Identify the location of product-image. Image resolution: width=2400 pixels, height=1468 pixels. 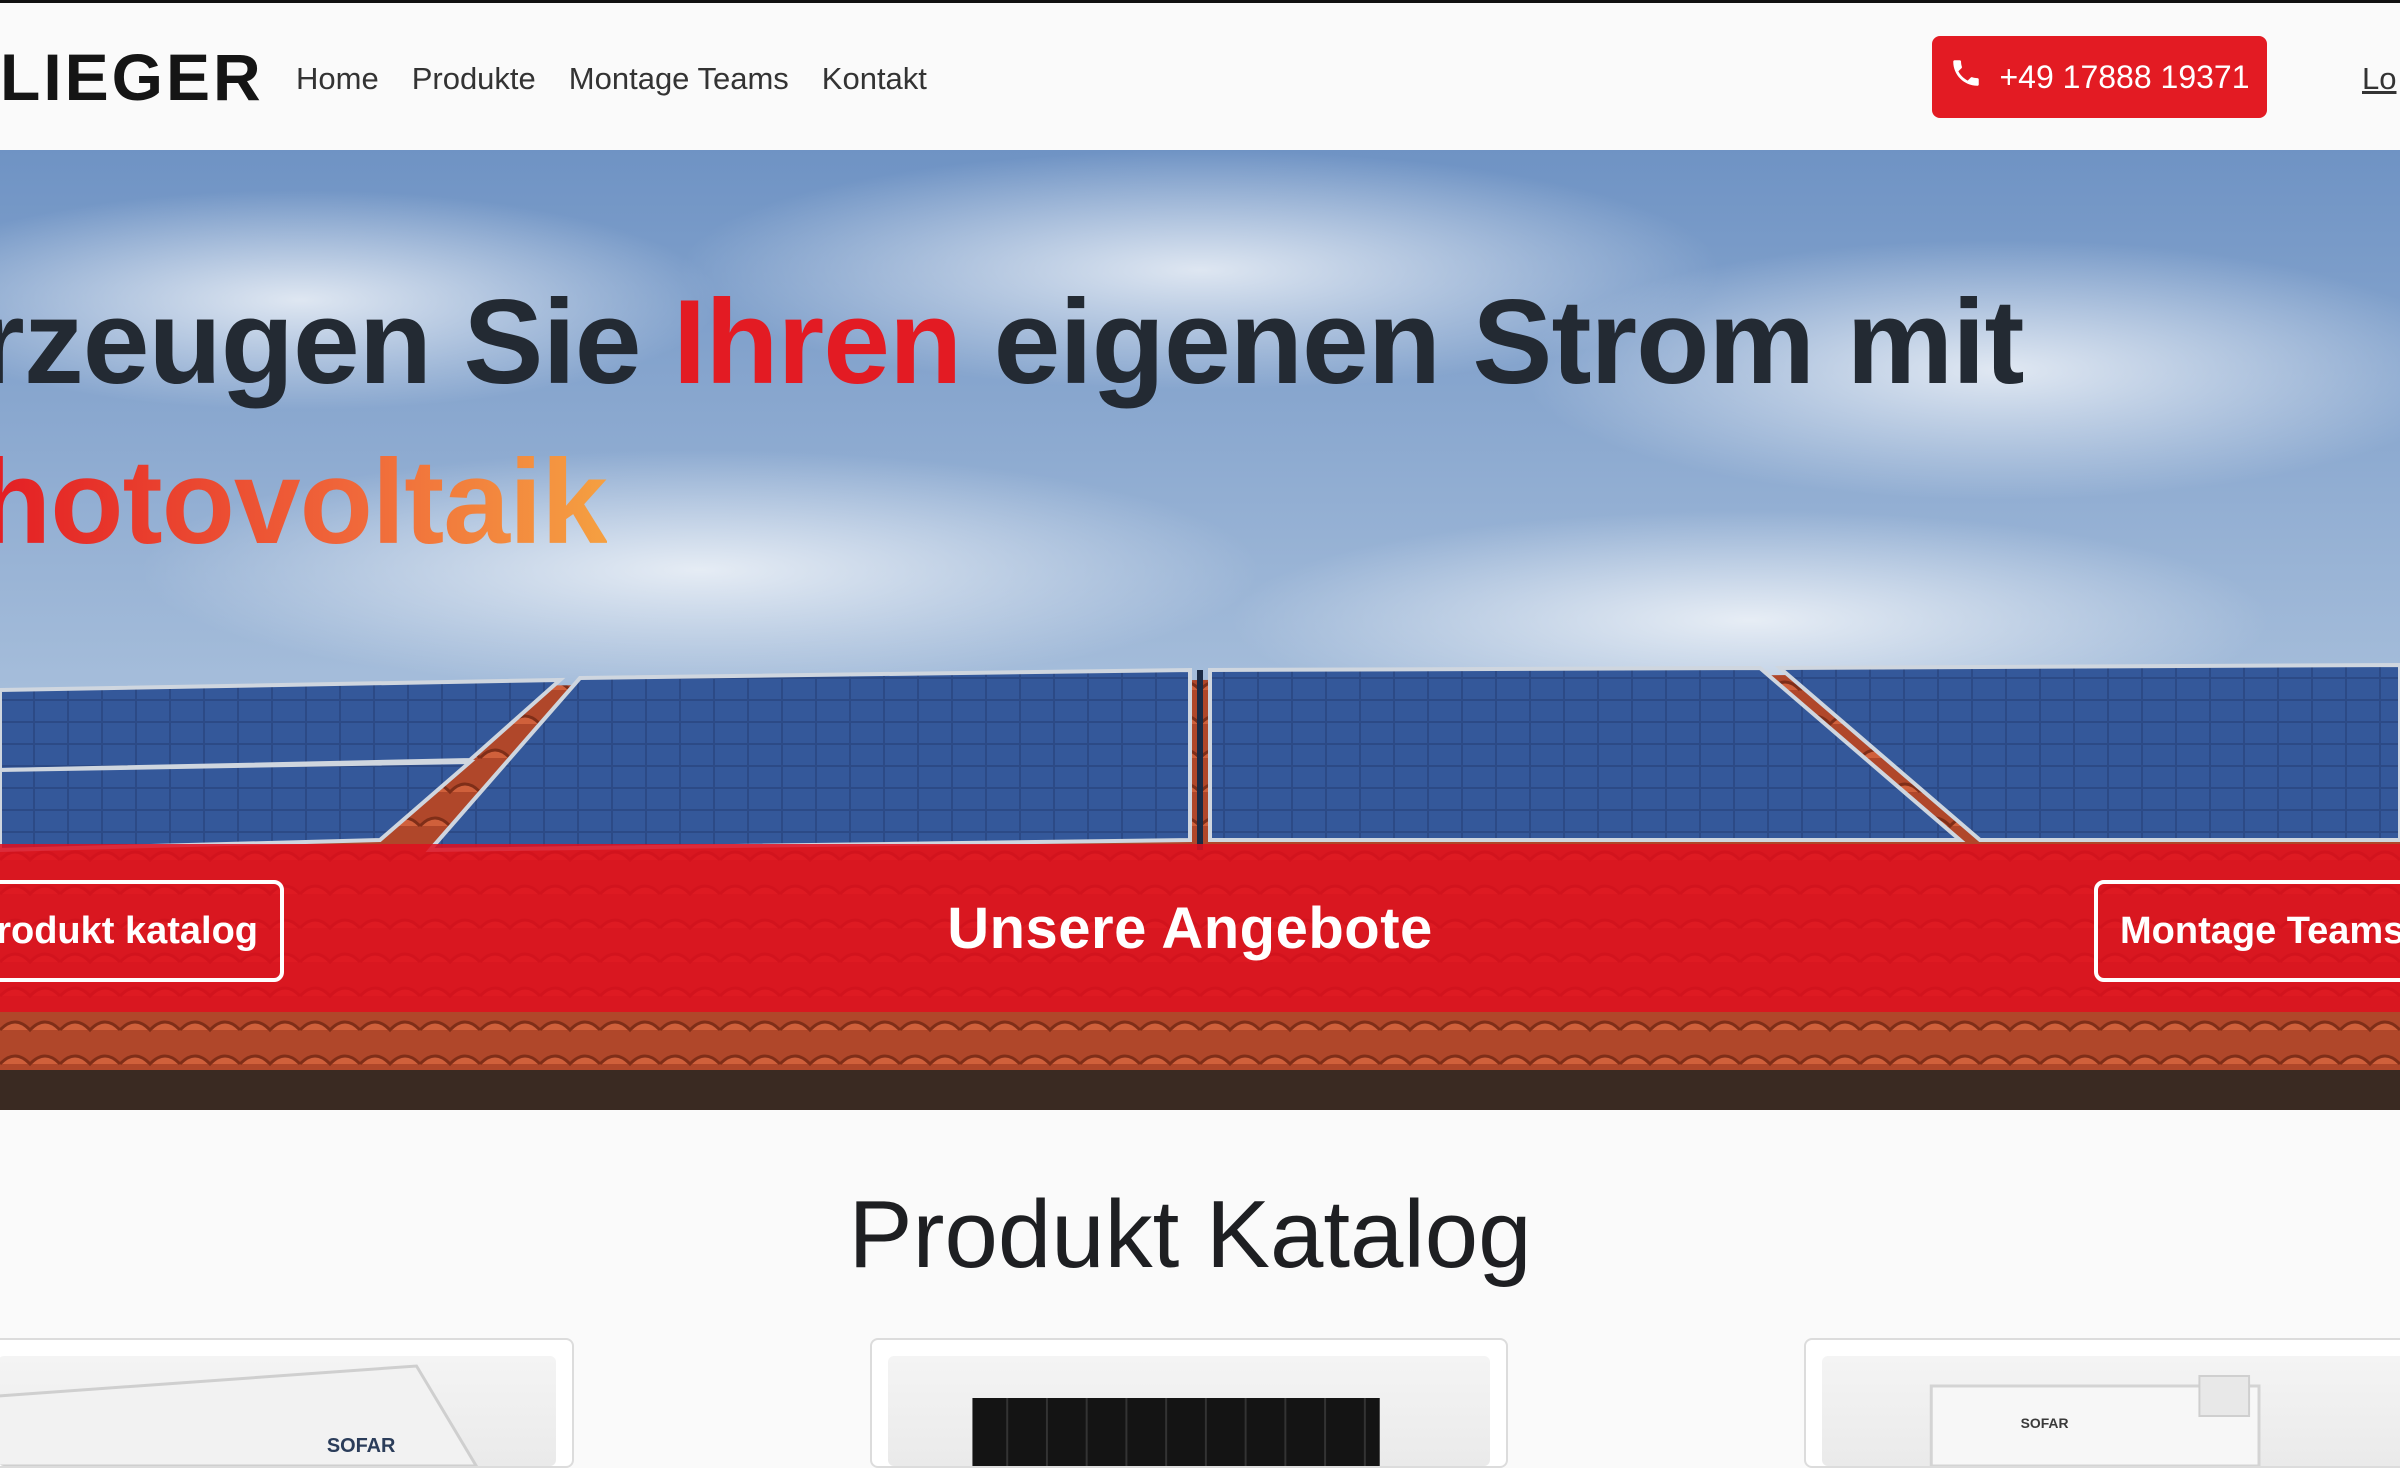
(1189, 1411).